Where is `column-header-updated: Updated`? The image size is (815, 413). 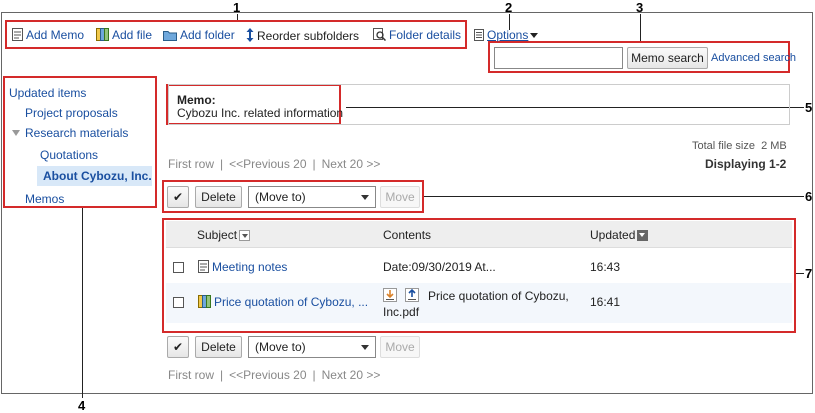
column-header-updated: Updated is located at coordinates (619, 235).